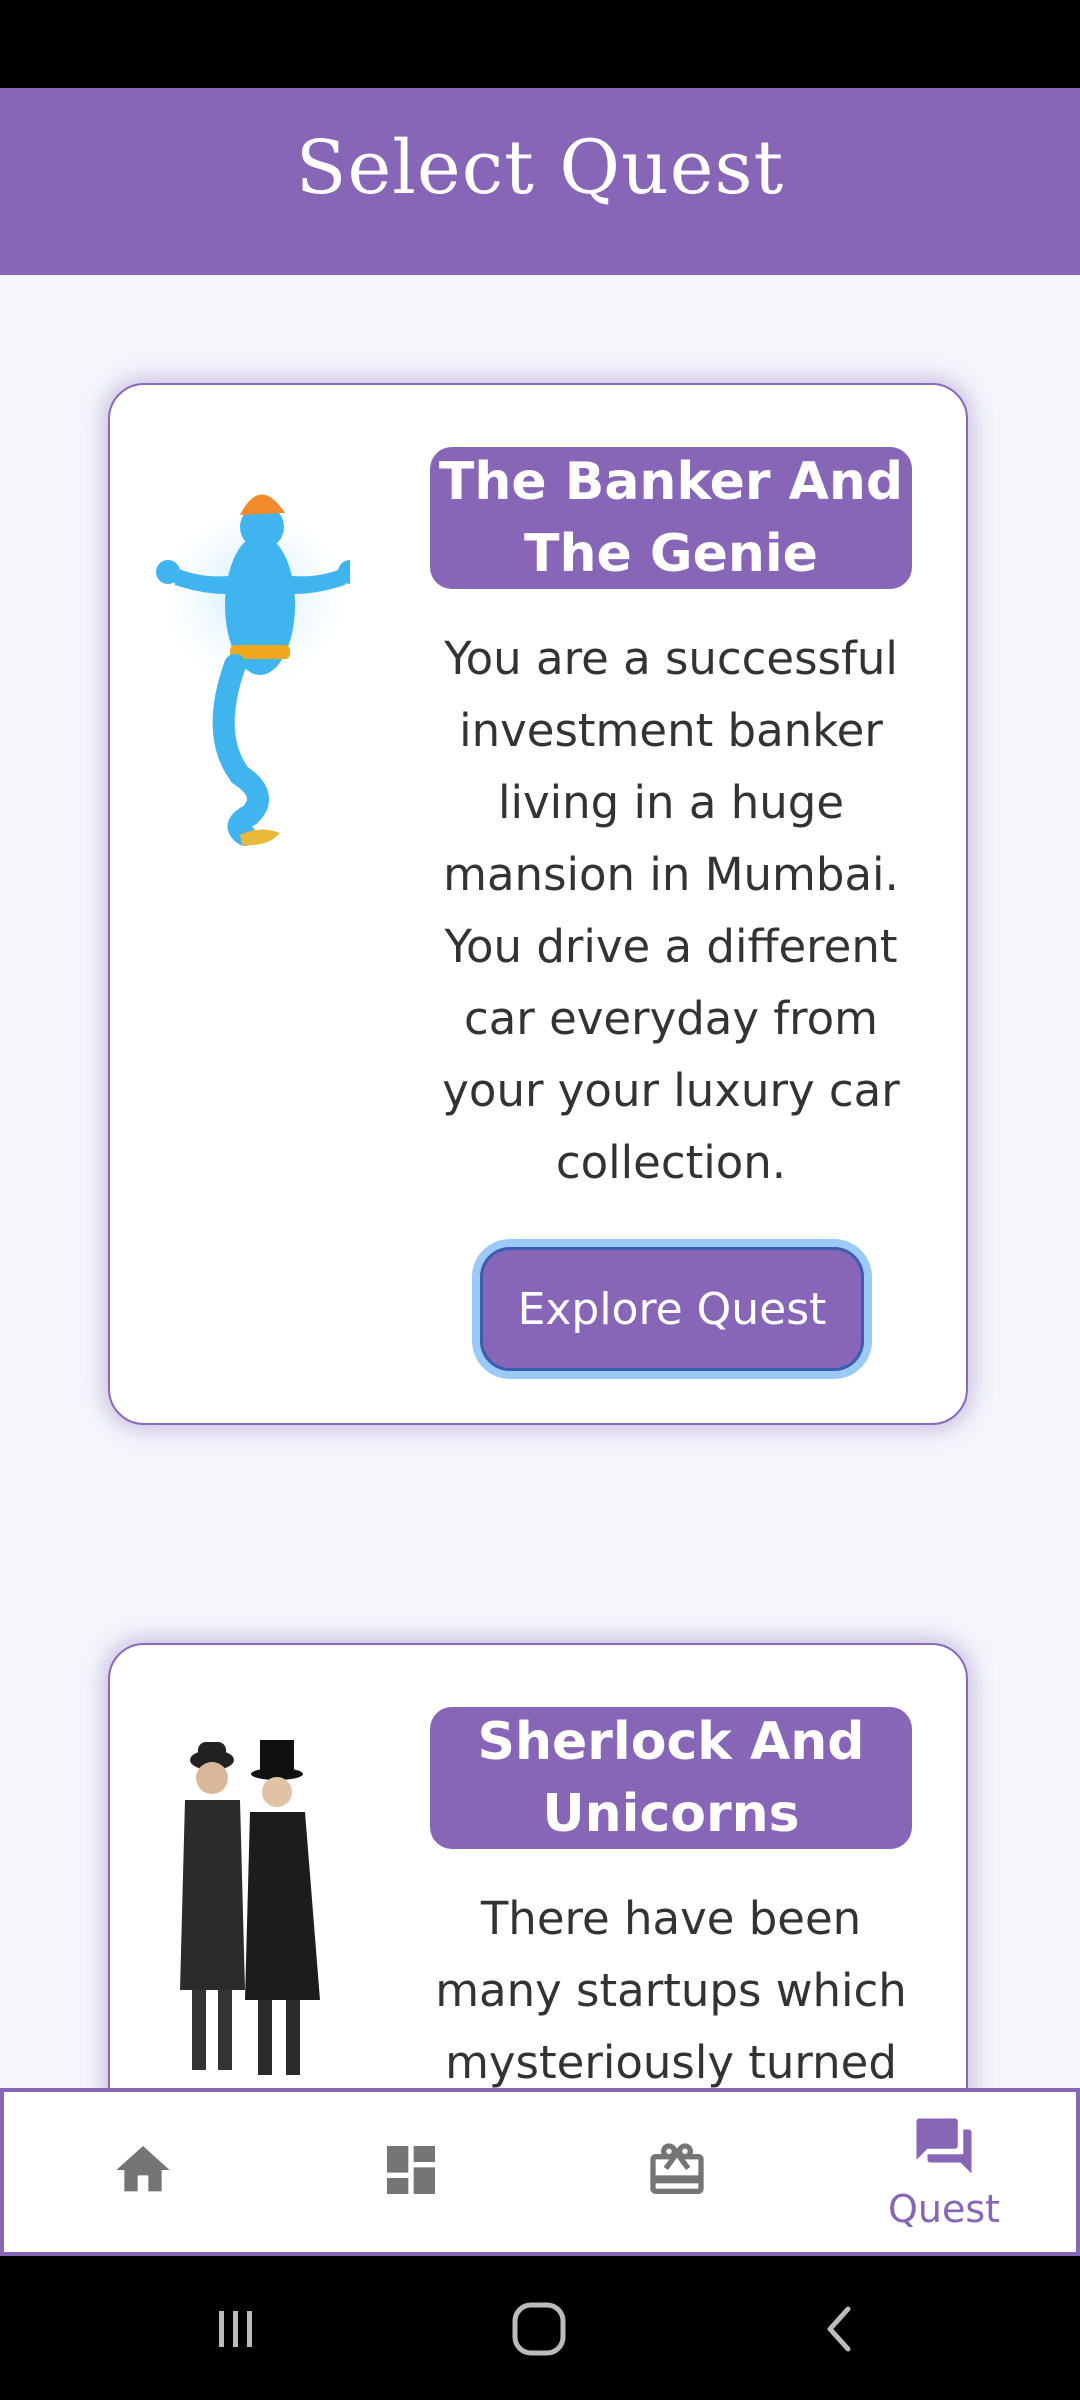 The height and width of the screenshot is (2400, 1080). Describe the element at coordinates (944, 2209) in the screenshot. I see `nav-label-quest: Quest` at that location.